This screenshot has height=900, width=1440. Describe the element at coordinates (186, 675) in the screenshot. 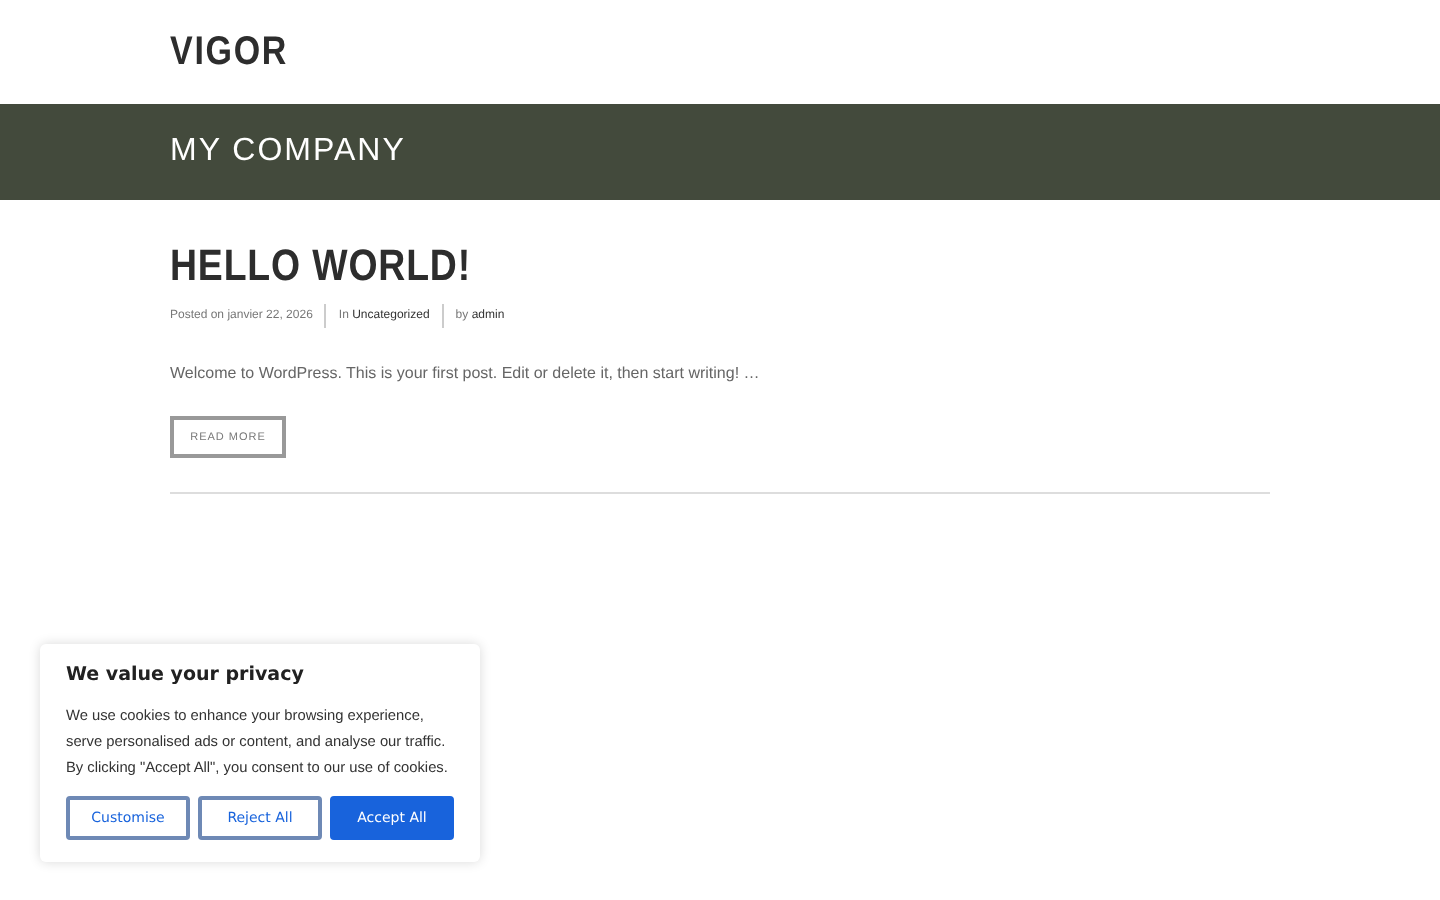

I see `cookie-title: We value your privacy` at that location.